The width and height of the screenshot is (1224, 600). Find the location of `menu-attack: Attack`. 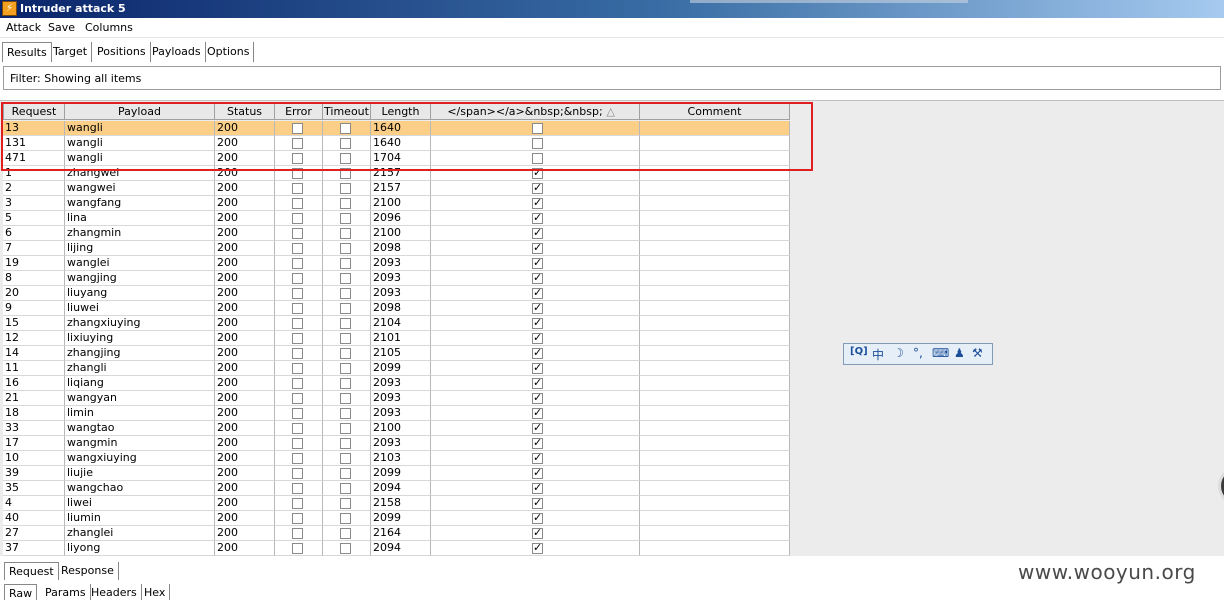

menu-attack: Attack is located at coordinates (23, 27).